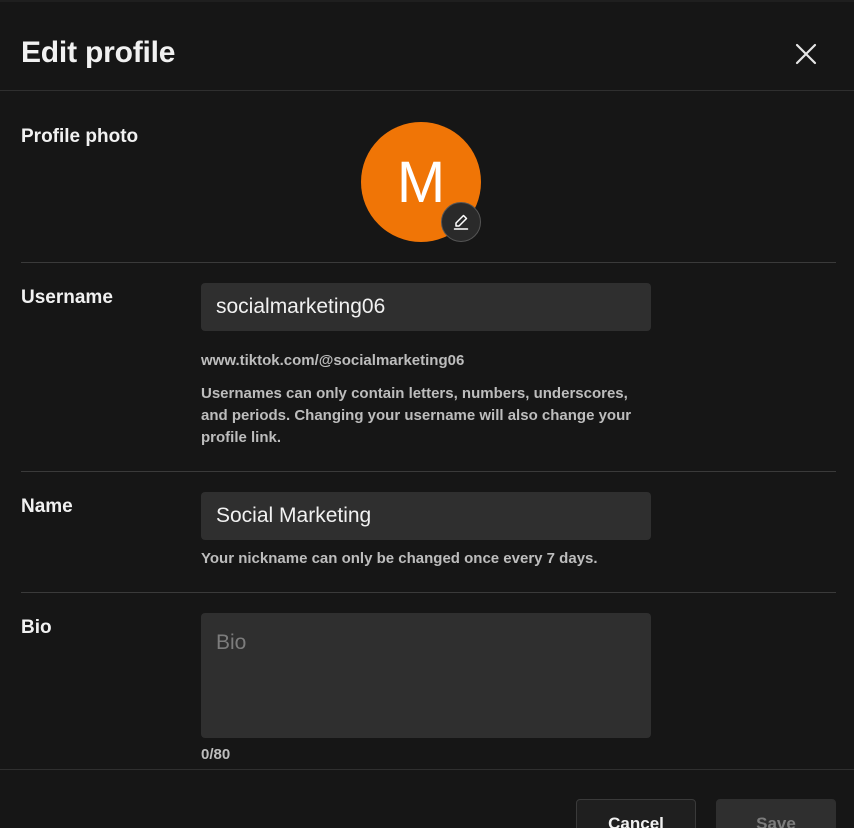  What do you see at coordinates (427, 769) in the screenshot?
I see `footer-divider` at bounding box center [427, 769].